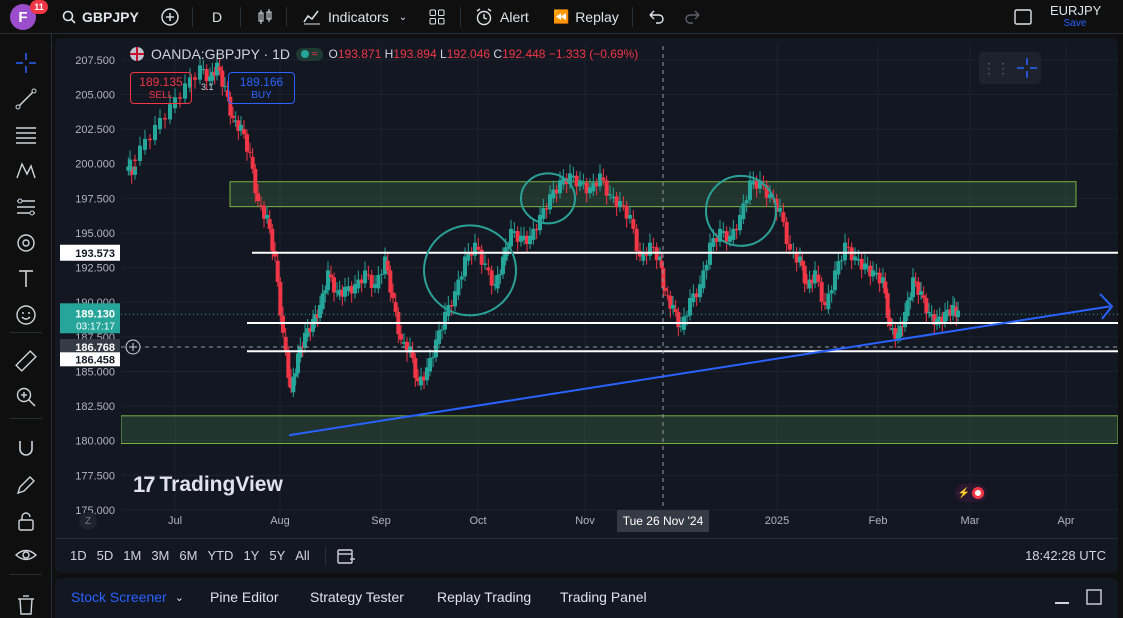 Image resolution: width=1123 pixels, height=618 pixels. I want to click on tab-strategy-tester: Strategy Tester, so click(357, 597).